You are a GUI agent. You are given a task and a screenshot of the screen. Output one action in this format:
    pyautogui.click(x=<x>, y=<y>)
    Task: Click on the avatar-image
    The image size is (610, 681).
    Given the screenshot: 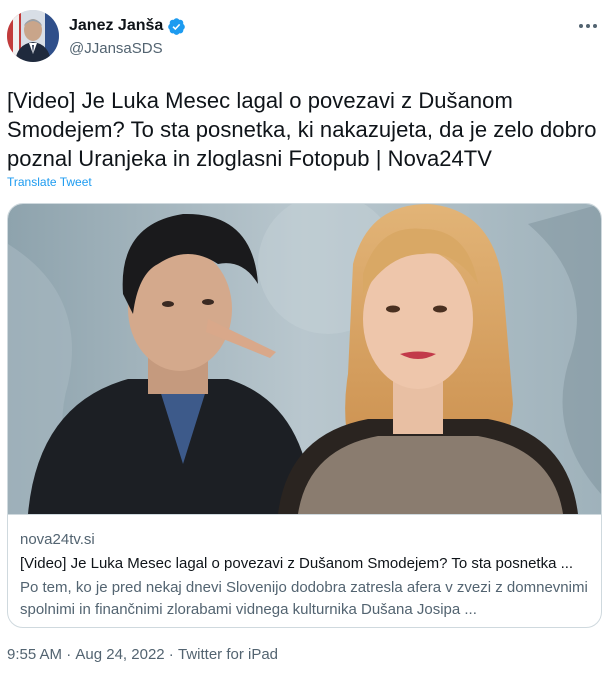 What is the action you would take?
    pyautogui.click(x=33, y=36)
    